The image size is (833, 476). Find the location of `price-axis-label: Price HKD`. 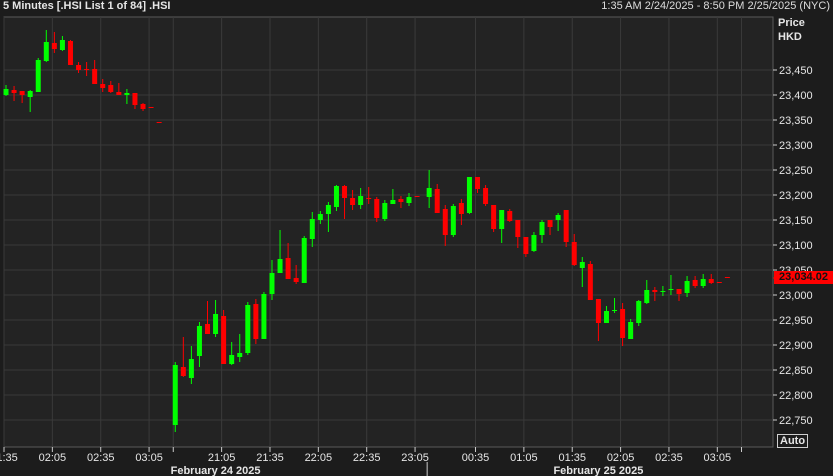

price-axis-label: Price HKD is located at coordinates (791, 30).